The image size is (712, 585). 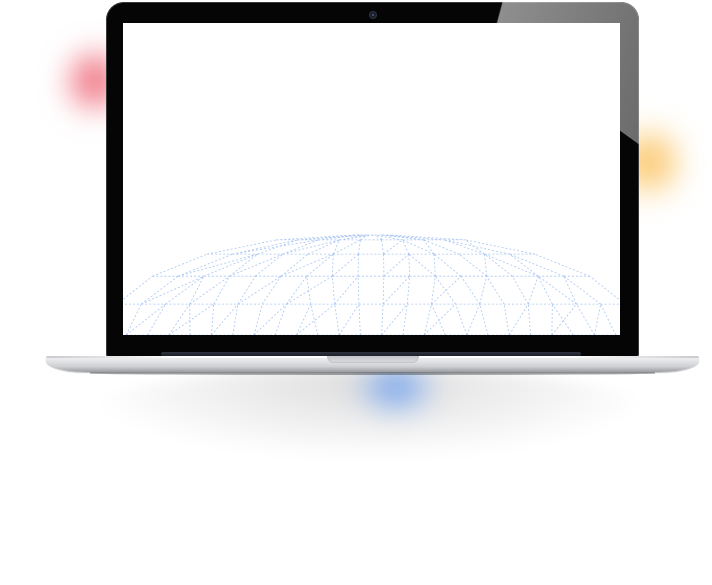 I want to click on lid-opening-notch, so click(x=373, y=359).